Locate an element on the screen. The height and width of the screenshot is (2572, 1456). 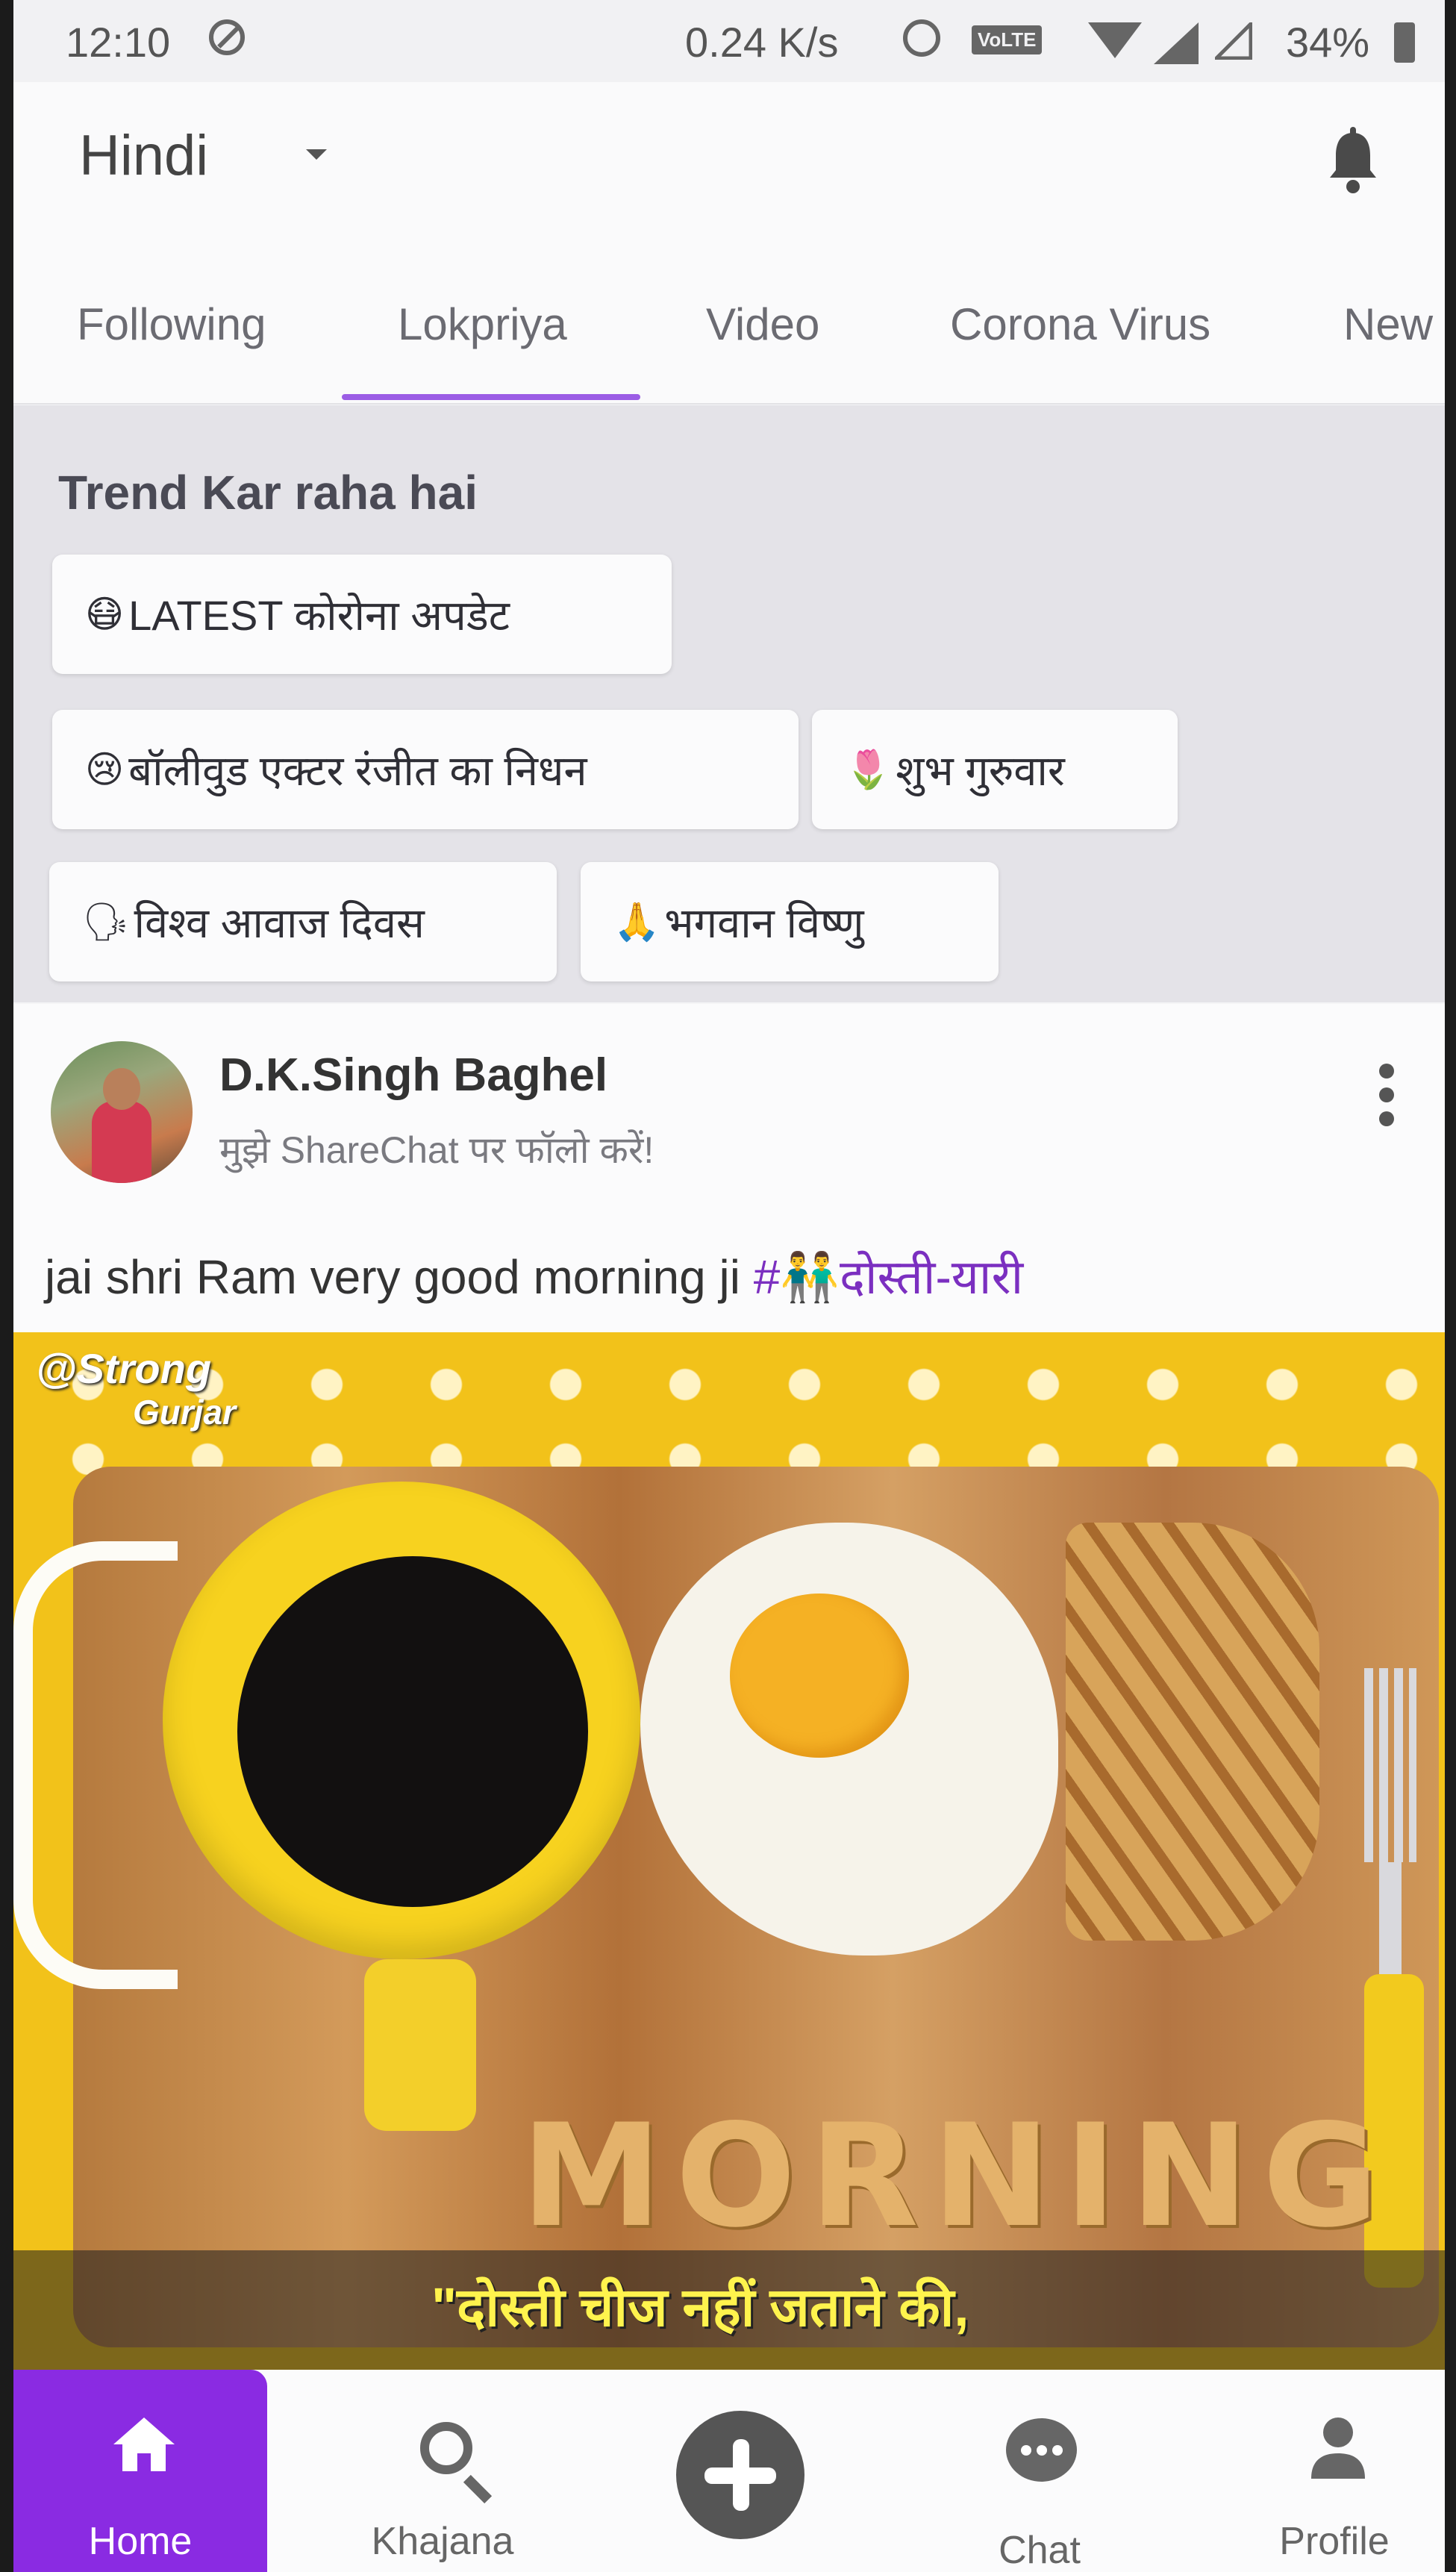
alarm-icon is located at coordinates (921, 38).